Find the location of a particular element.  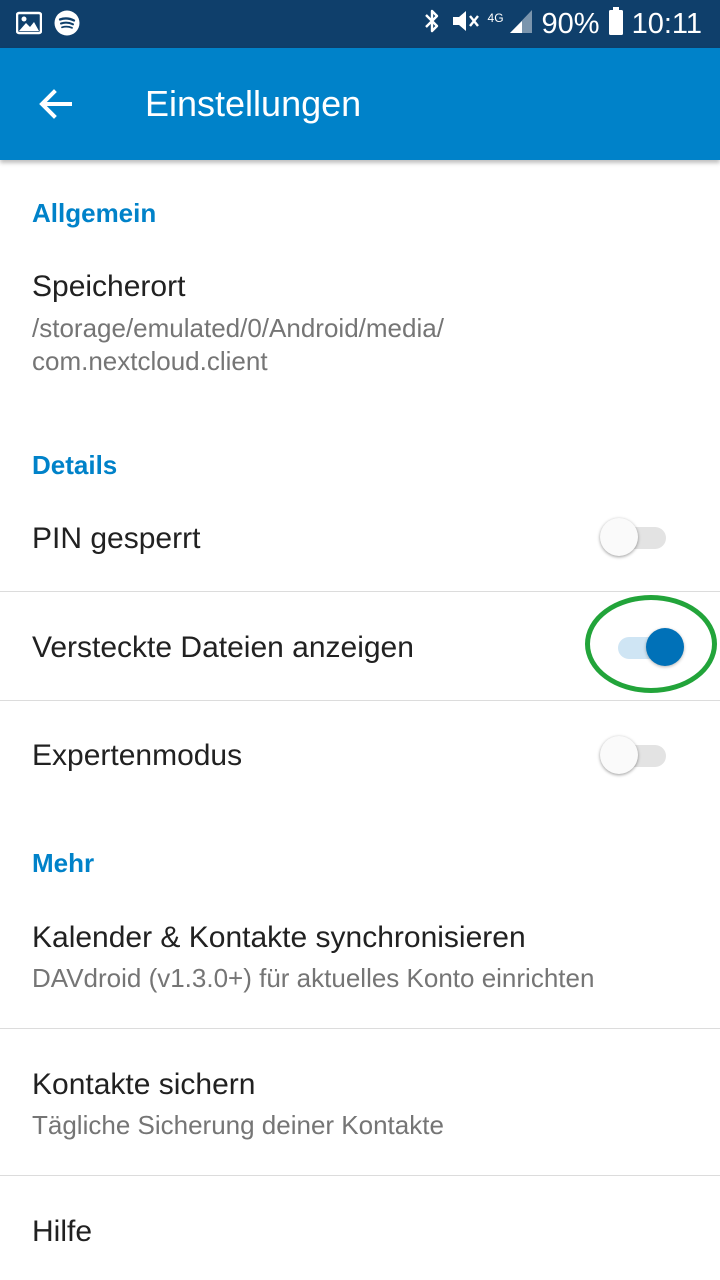

spotify-icon is located at coordinates (67, 25).